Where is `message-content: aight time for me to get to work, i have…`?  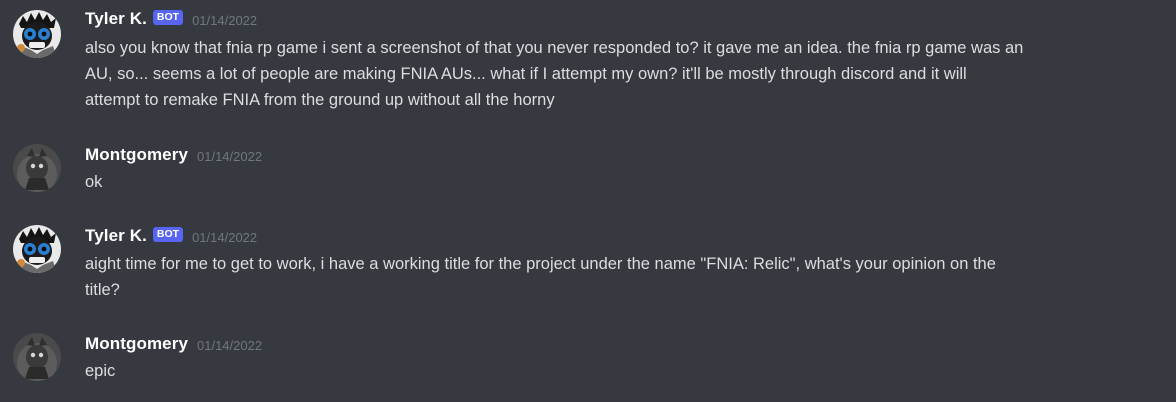
message-content: aight time for me to get to work, i have… is located at coordinates (540, 277).